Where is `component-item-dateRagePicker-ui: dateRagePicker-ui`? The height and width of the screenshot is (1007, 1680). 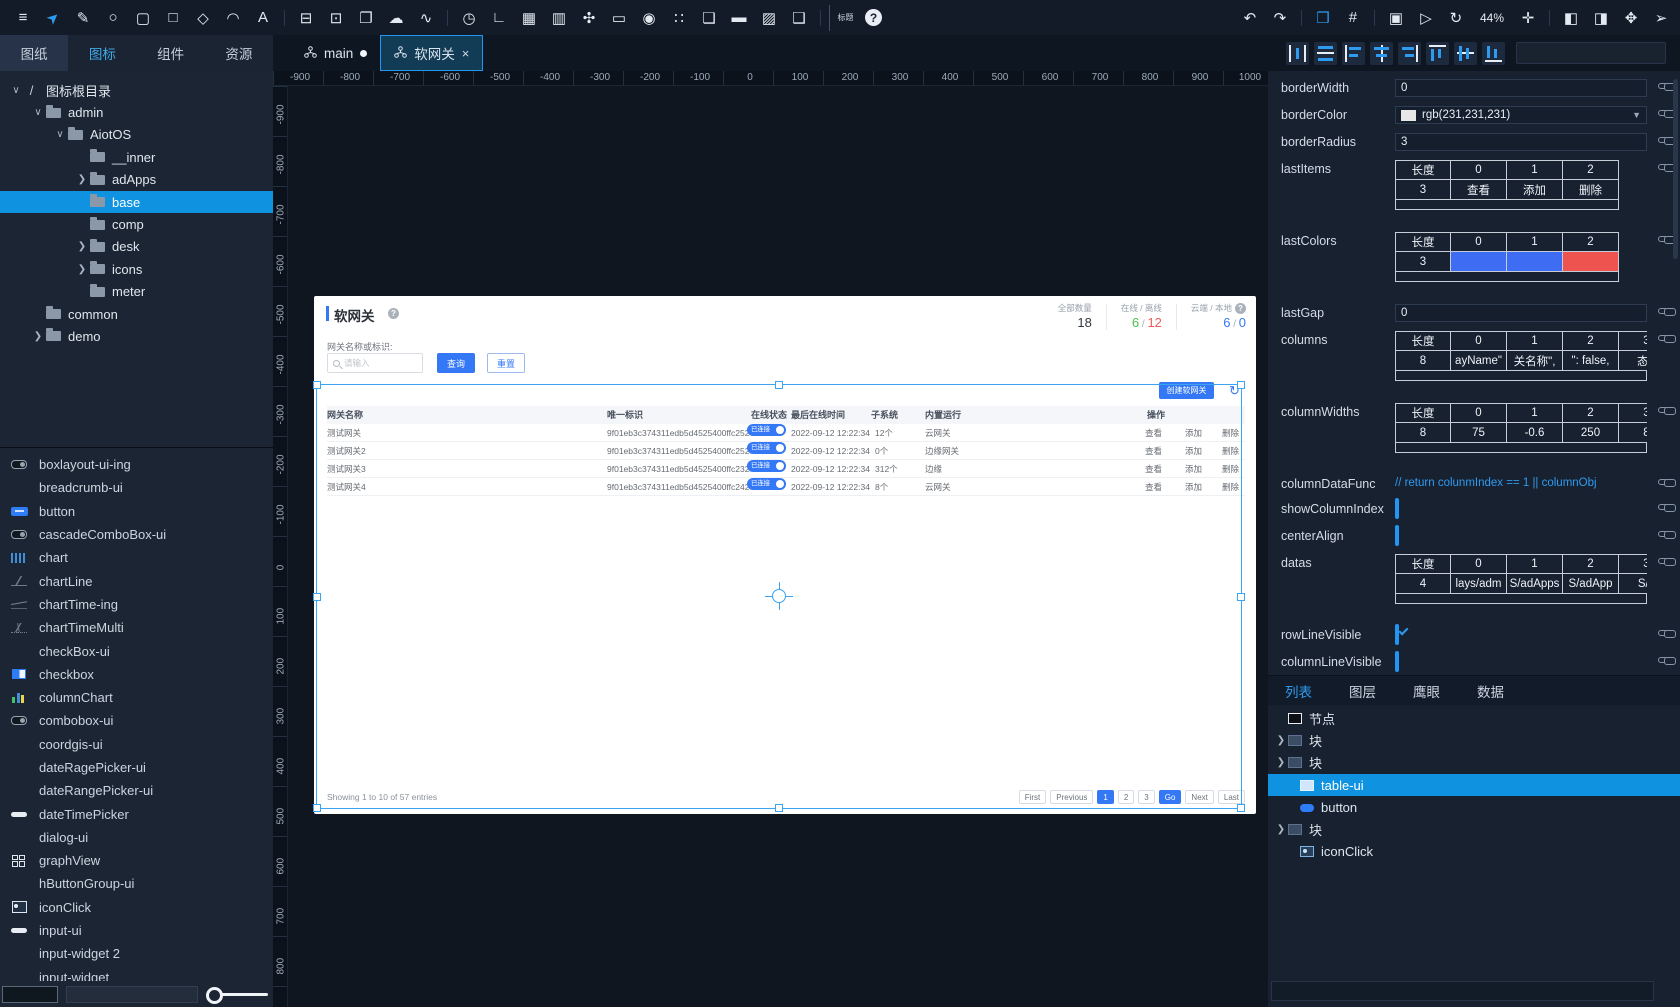 component-item-dateRagePicker-ui: dateRagePicker-ui is located at coordinates (136, 767).